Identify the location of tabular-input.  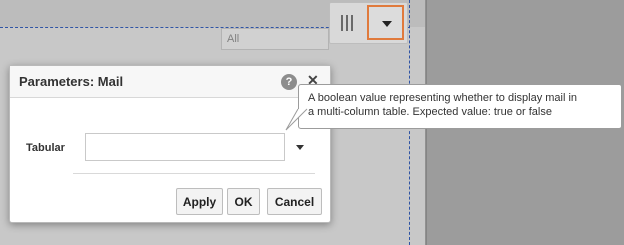
(185, 147).